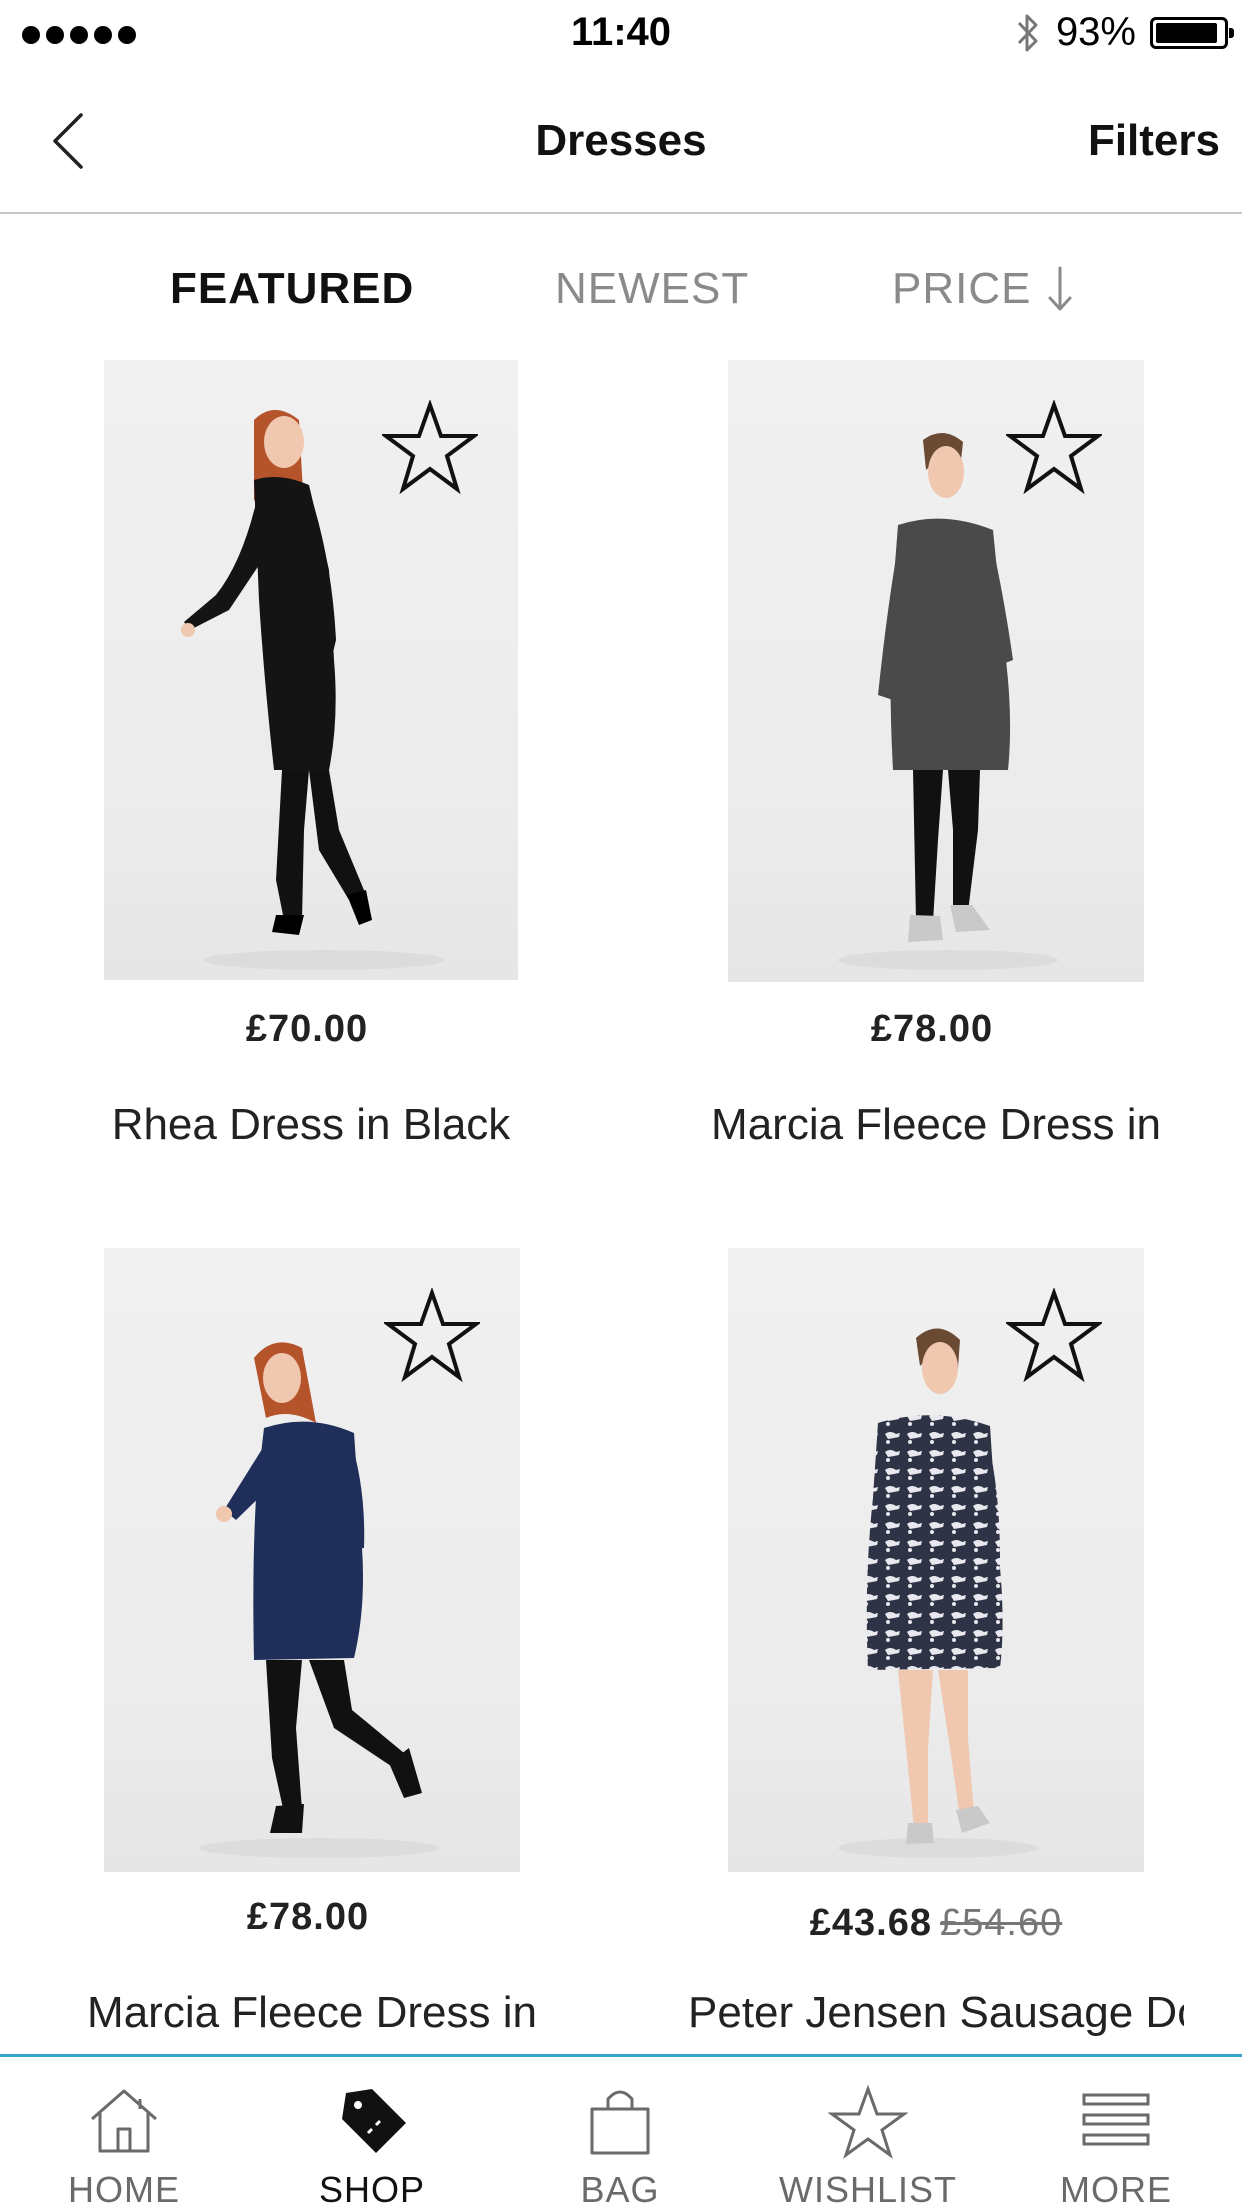  I want to click on current-price: £70.00, so click(307, 1029).